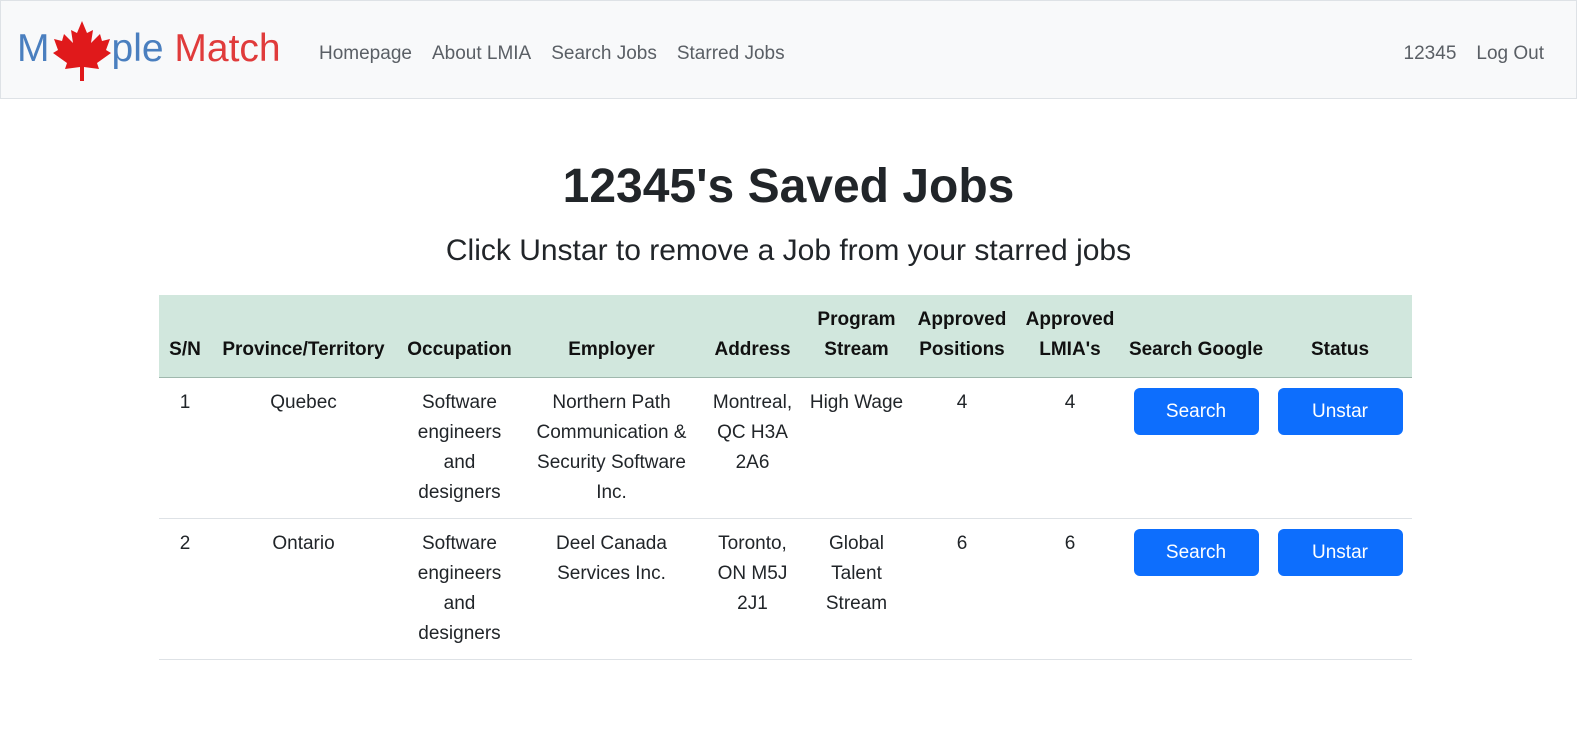  I want to click on cell-sn: 1, so click(185, 448).